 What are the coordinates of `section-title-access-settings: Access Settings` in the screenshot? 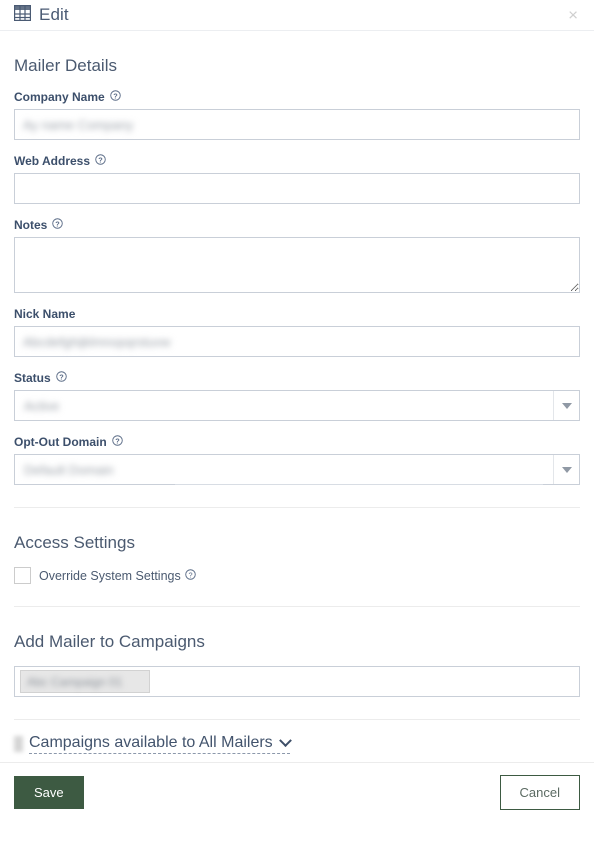 It's located at (74, 542).